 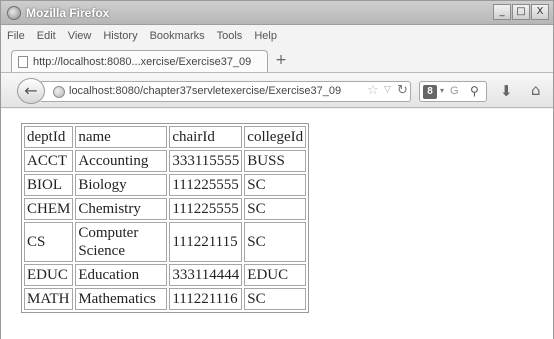 What do you see at coordinates (540, 12) in the screenshot?
I see `close-button: X` at bounding box center [540, 12].